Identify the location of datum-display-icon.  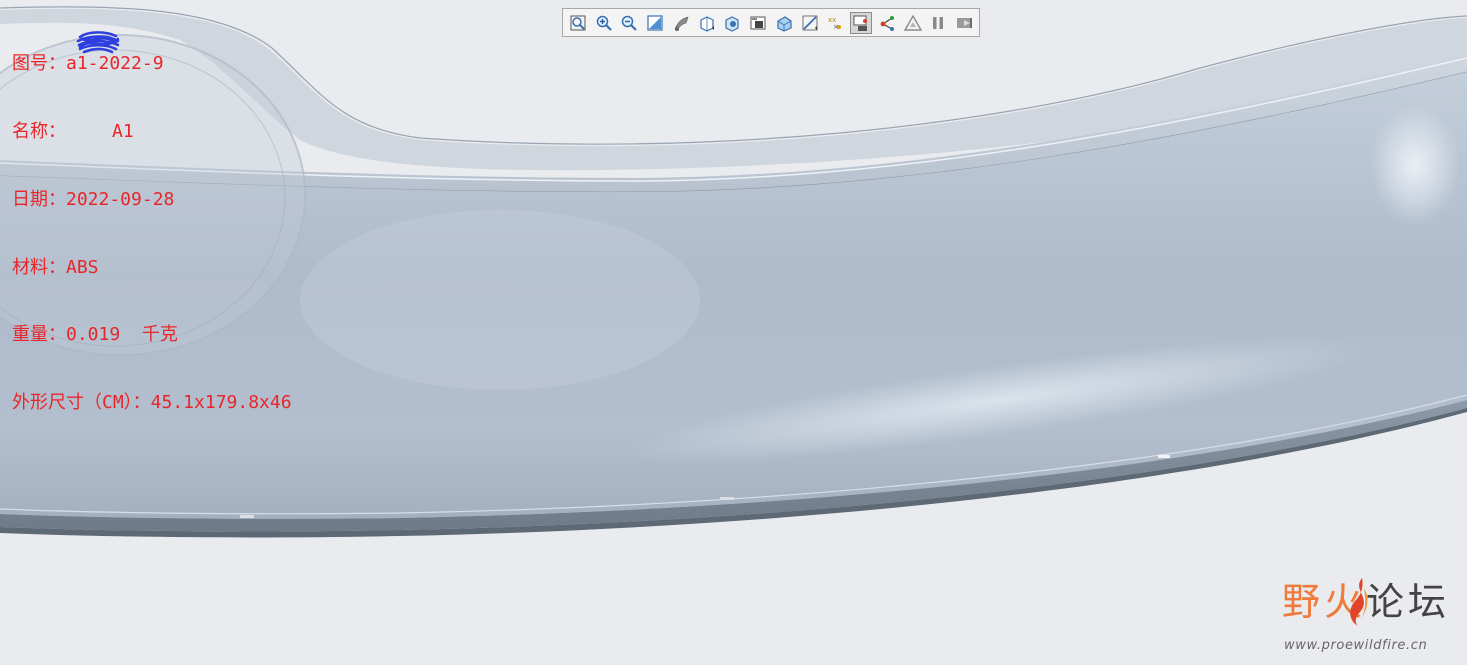
(810, 22).